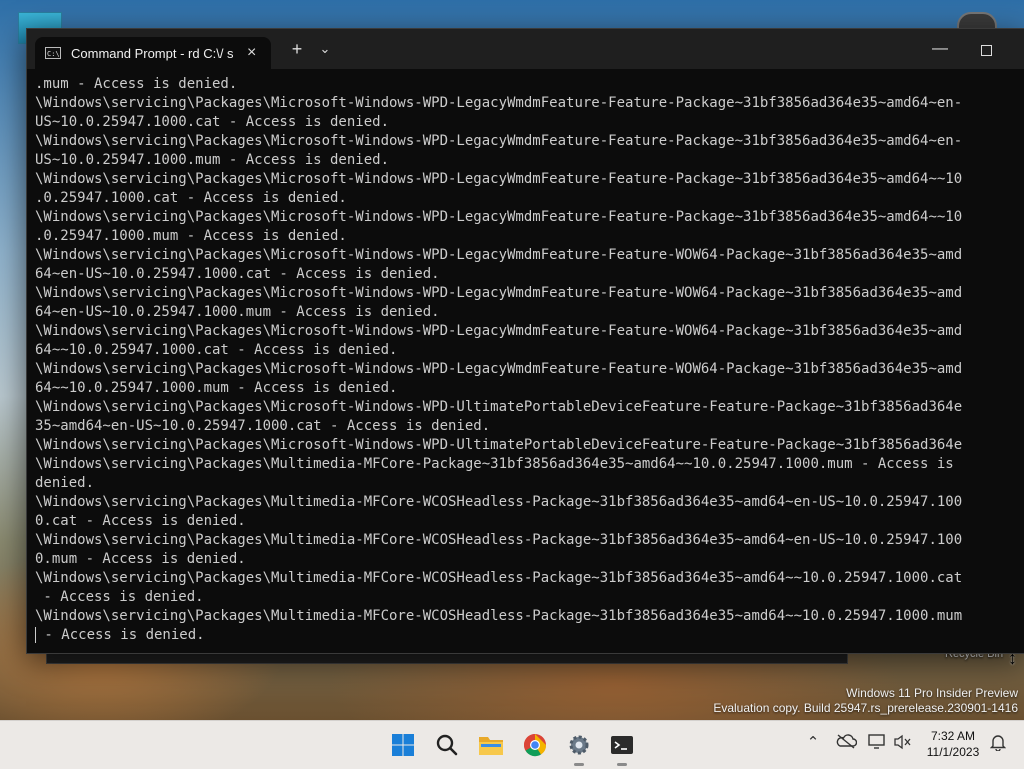 Image resolution: width=1024 pixels, height=769 pixels. I want to click on chrome-button, so click(535, 745).